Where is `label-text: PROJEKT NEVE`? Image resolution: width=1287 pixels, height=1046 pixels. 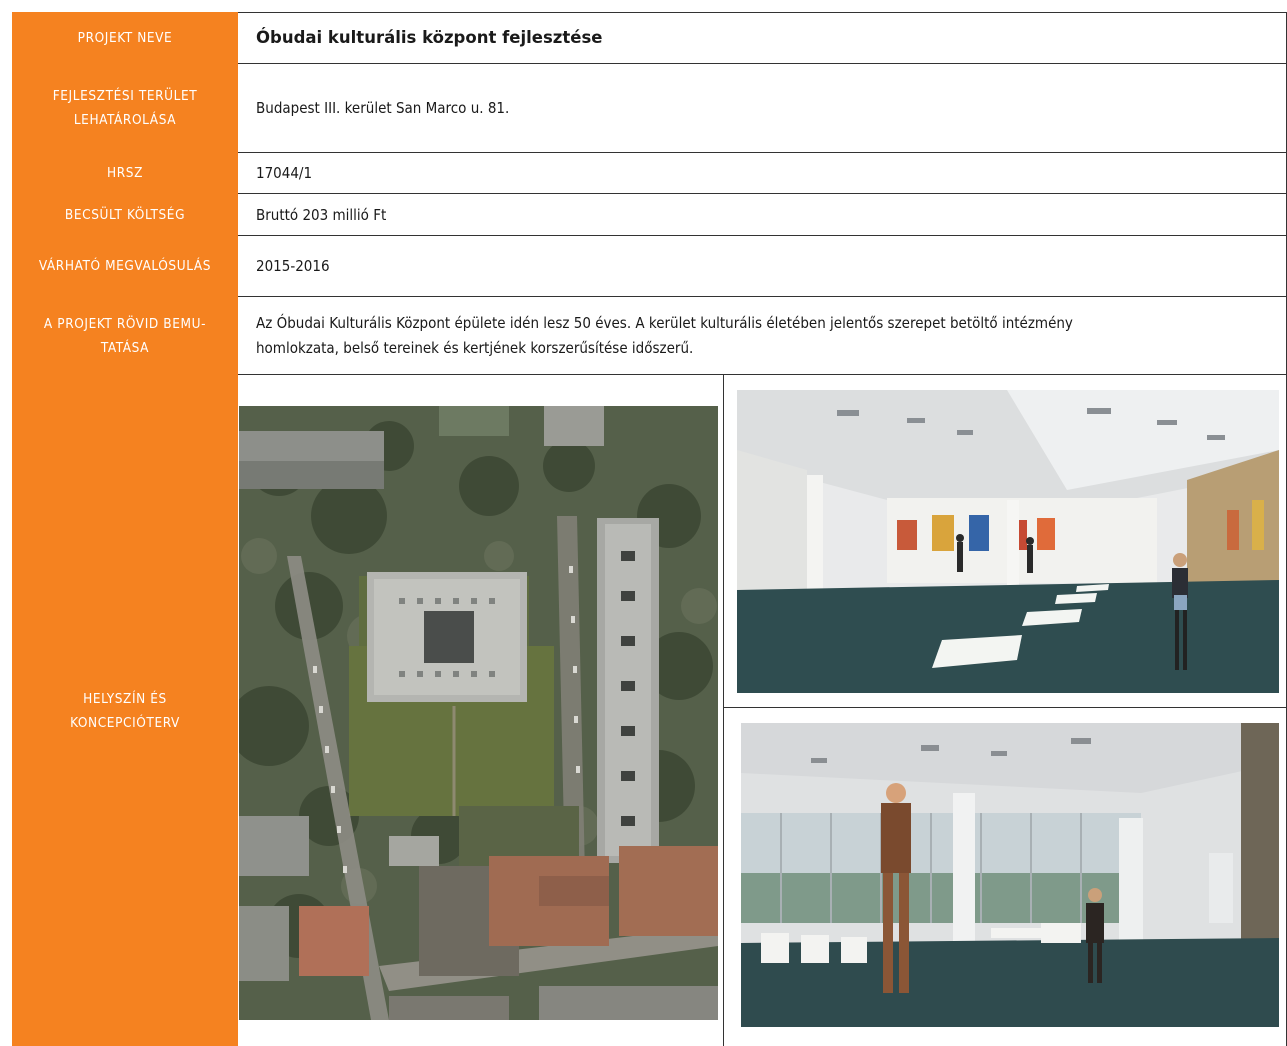
label-text: PROJEKT NEVE is located at coordinates (125, 37).